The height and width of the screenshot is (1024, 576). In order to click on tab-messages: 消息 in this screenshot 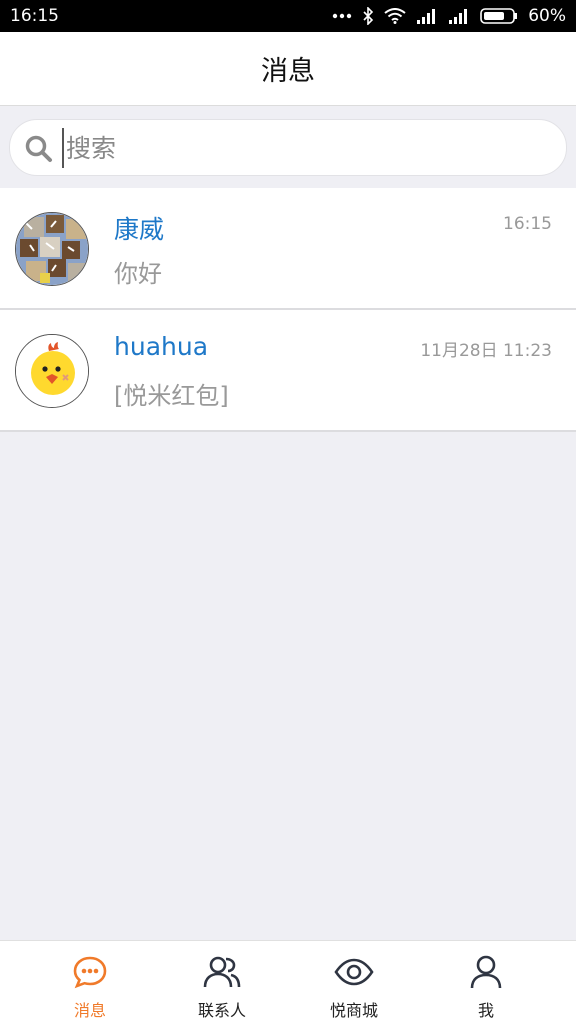, I will do `click(90, 982)`.